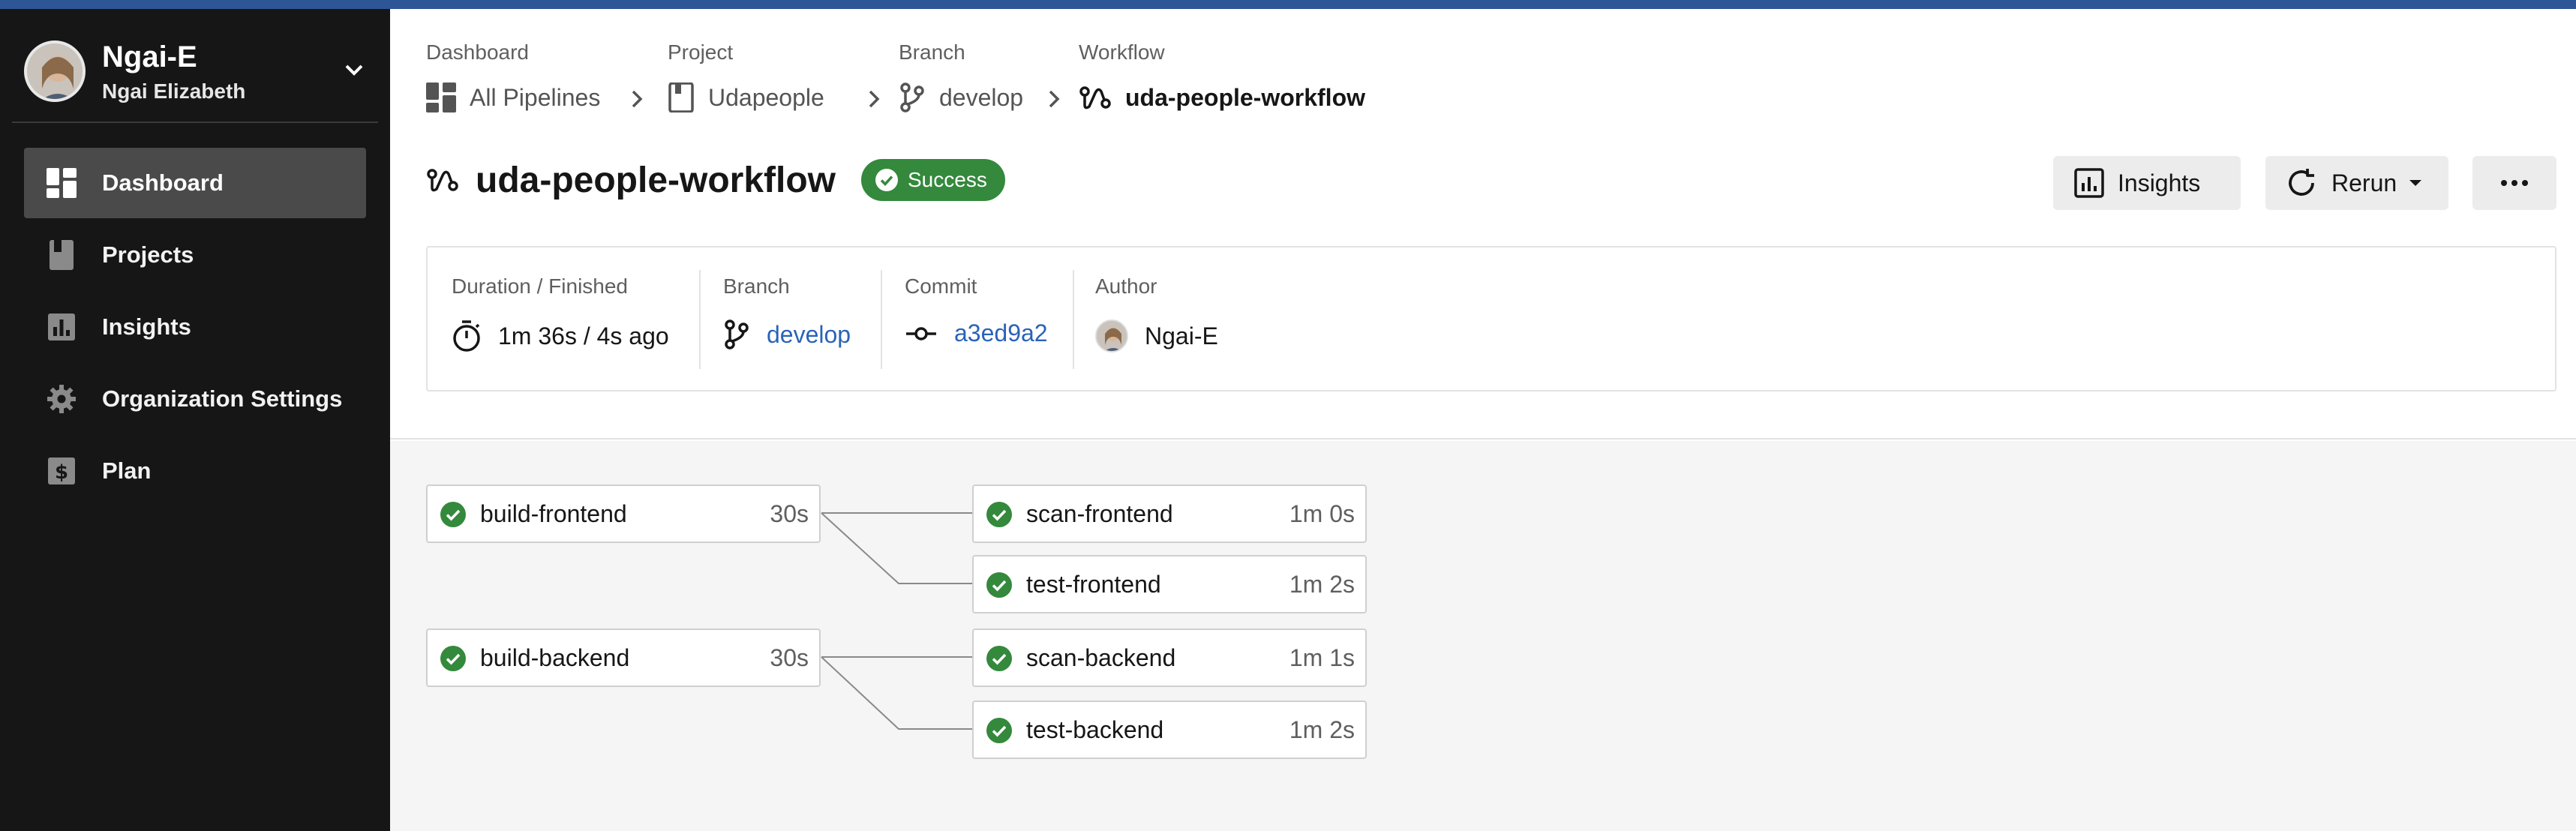 This screenshot has width=2576, height=831. I want to click on sidebar-item-plan: $ Plan, so click(195, 471).